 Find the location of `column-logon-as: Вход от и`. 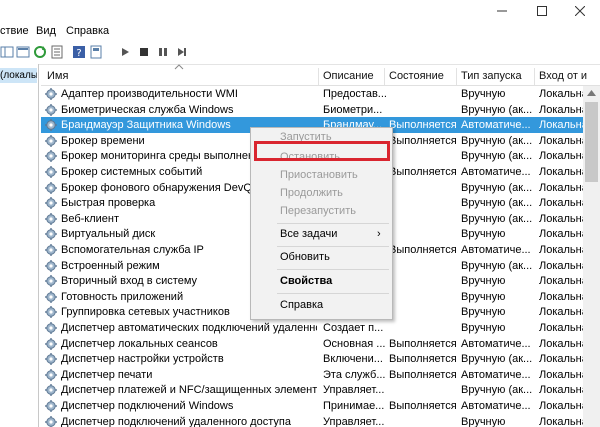

column-logon-as: Вход от и is located at coordinates (567, 76).